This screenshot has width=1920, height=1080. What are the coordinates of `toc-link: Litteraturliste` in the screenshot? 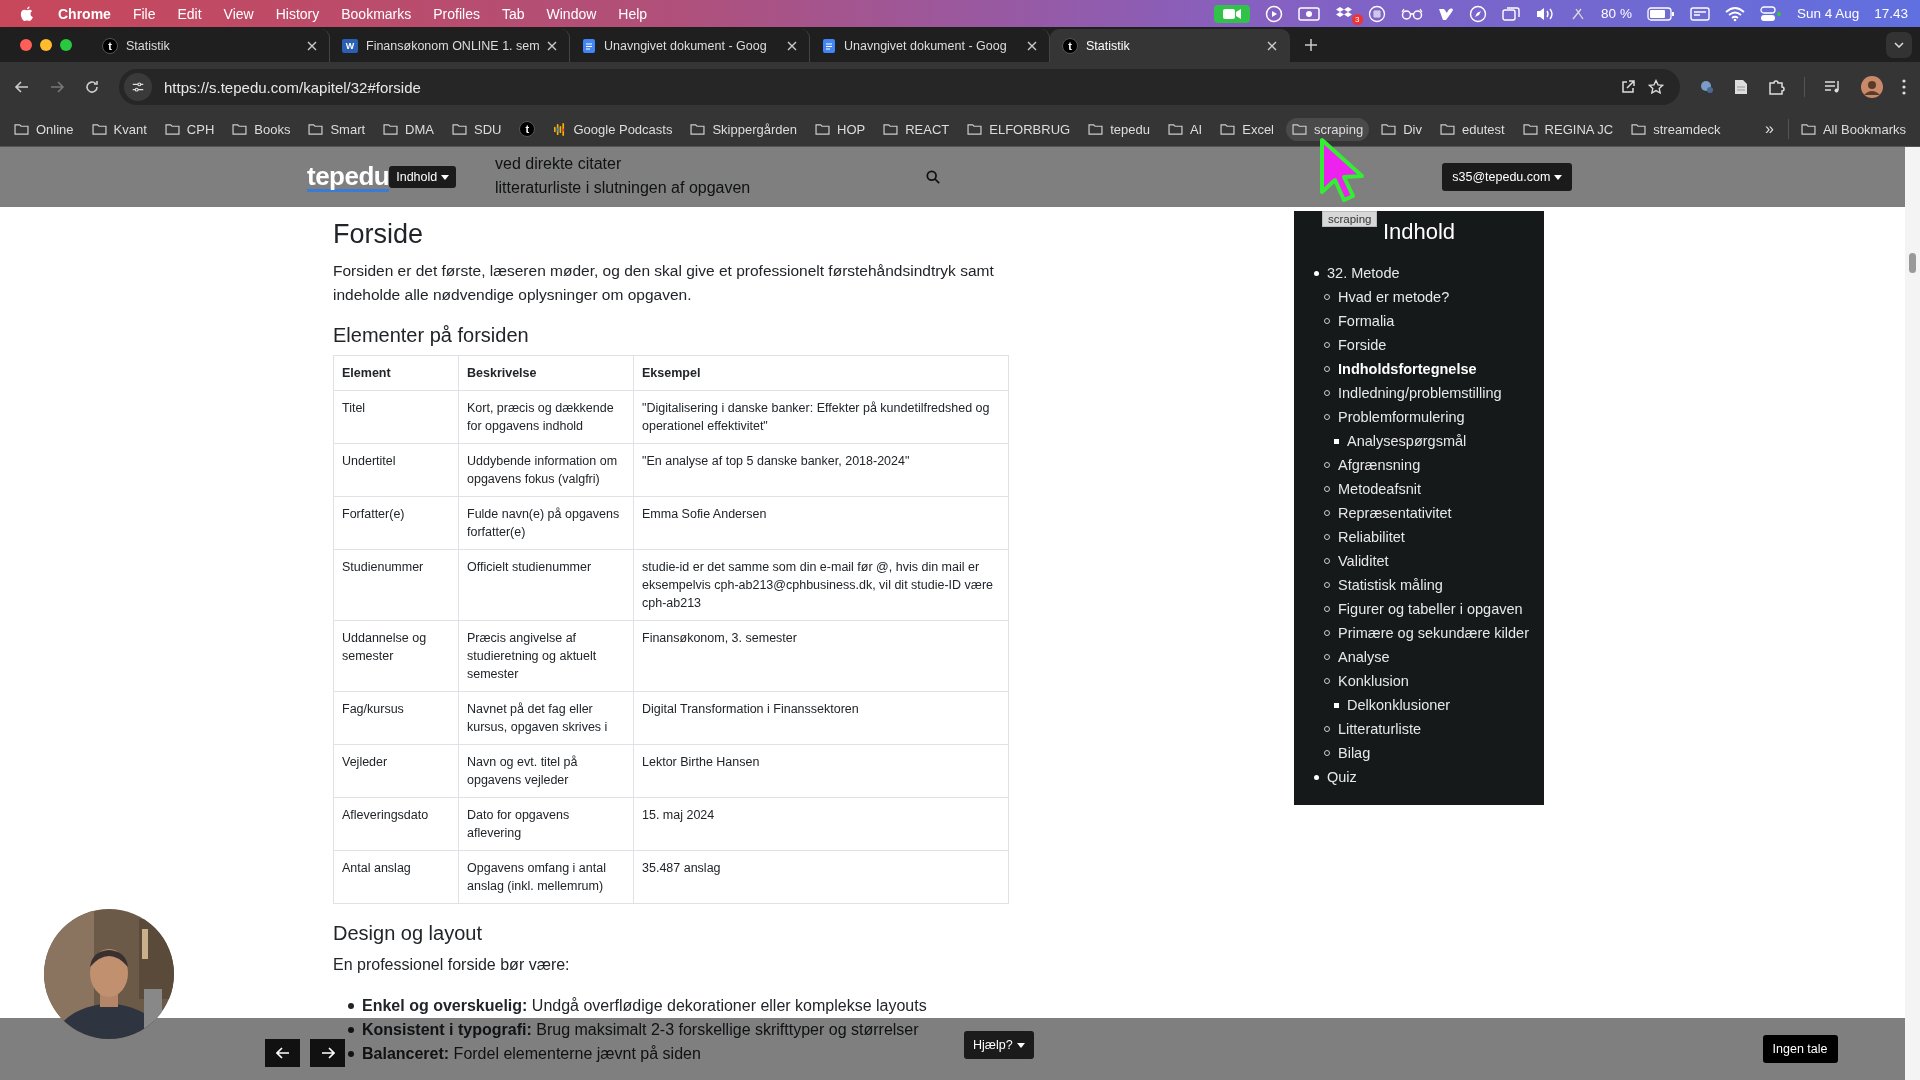 It's located at (1379, 729).